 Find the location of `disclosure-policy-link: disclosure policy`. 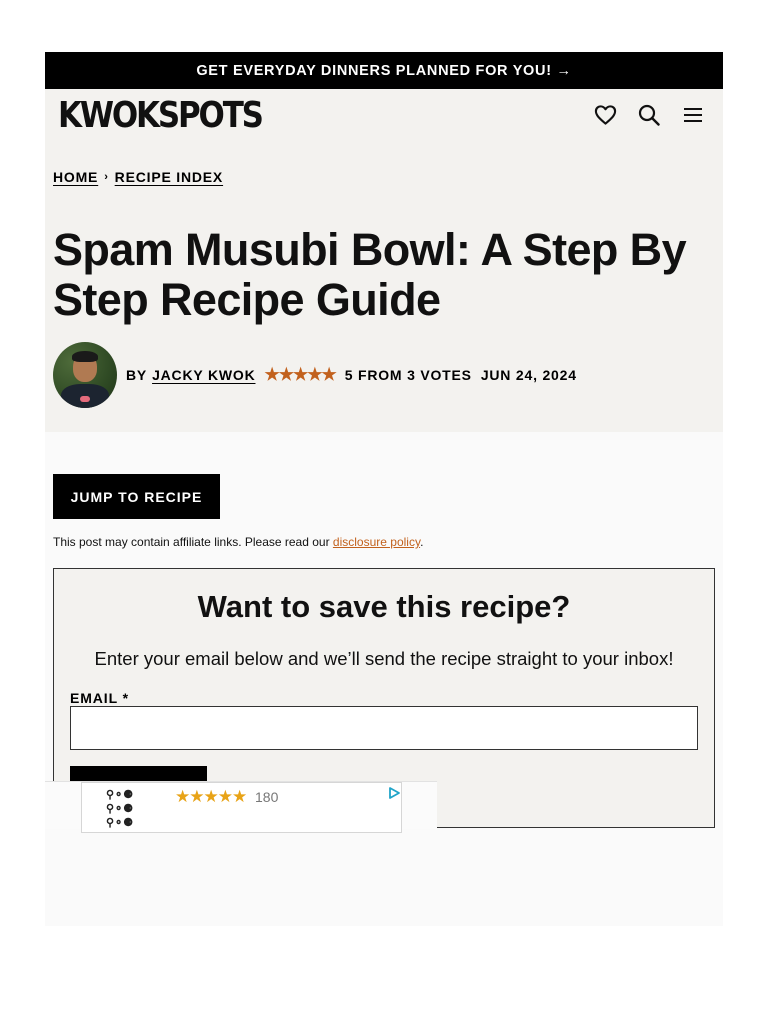

disclosure-policy-link: disclosure policy is located at coordinates (376, 542).